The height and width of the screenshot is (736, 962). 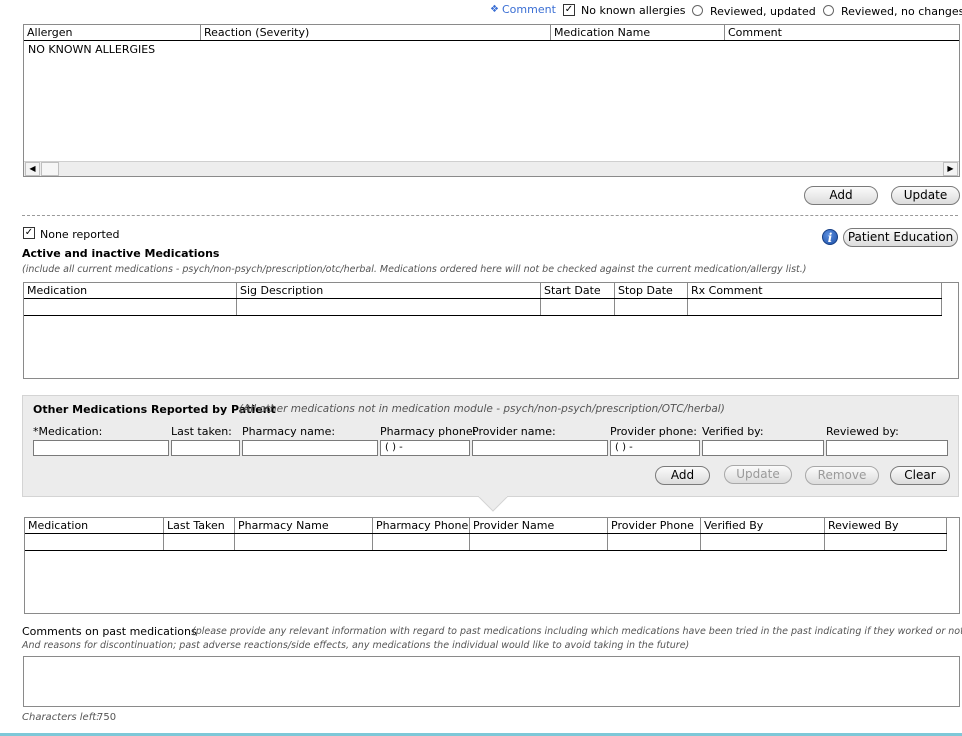 I want to click on pharmacy-name-field-label: Pharmacy name:, so click(x=289, y=431).